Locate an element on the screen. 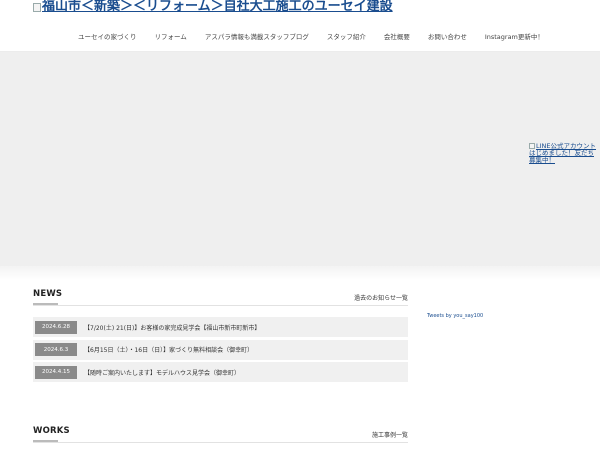  works-title: WORKS is located at coordinates (51, 431).